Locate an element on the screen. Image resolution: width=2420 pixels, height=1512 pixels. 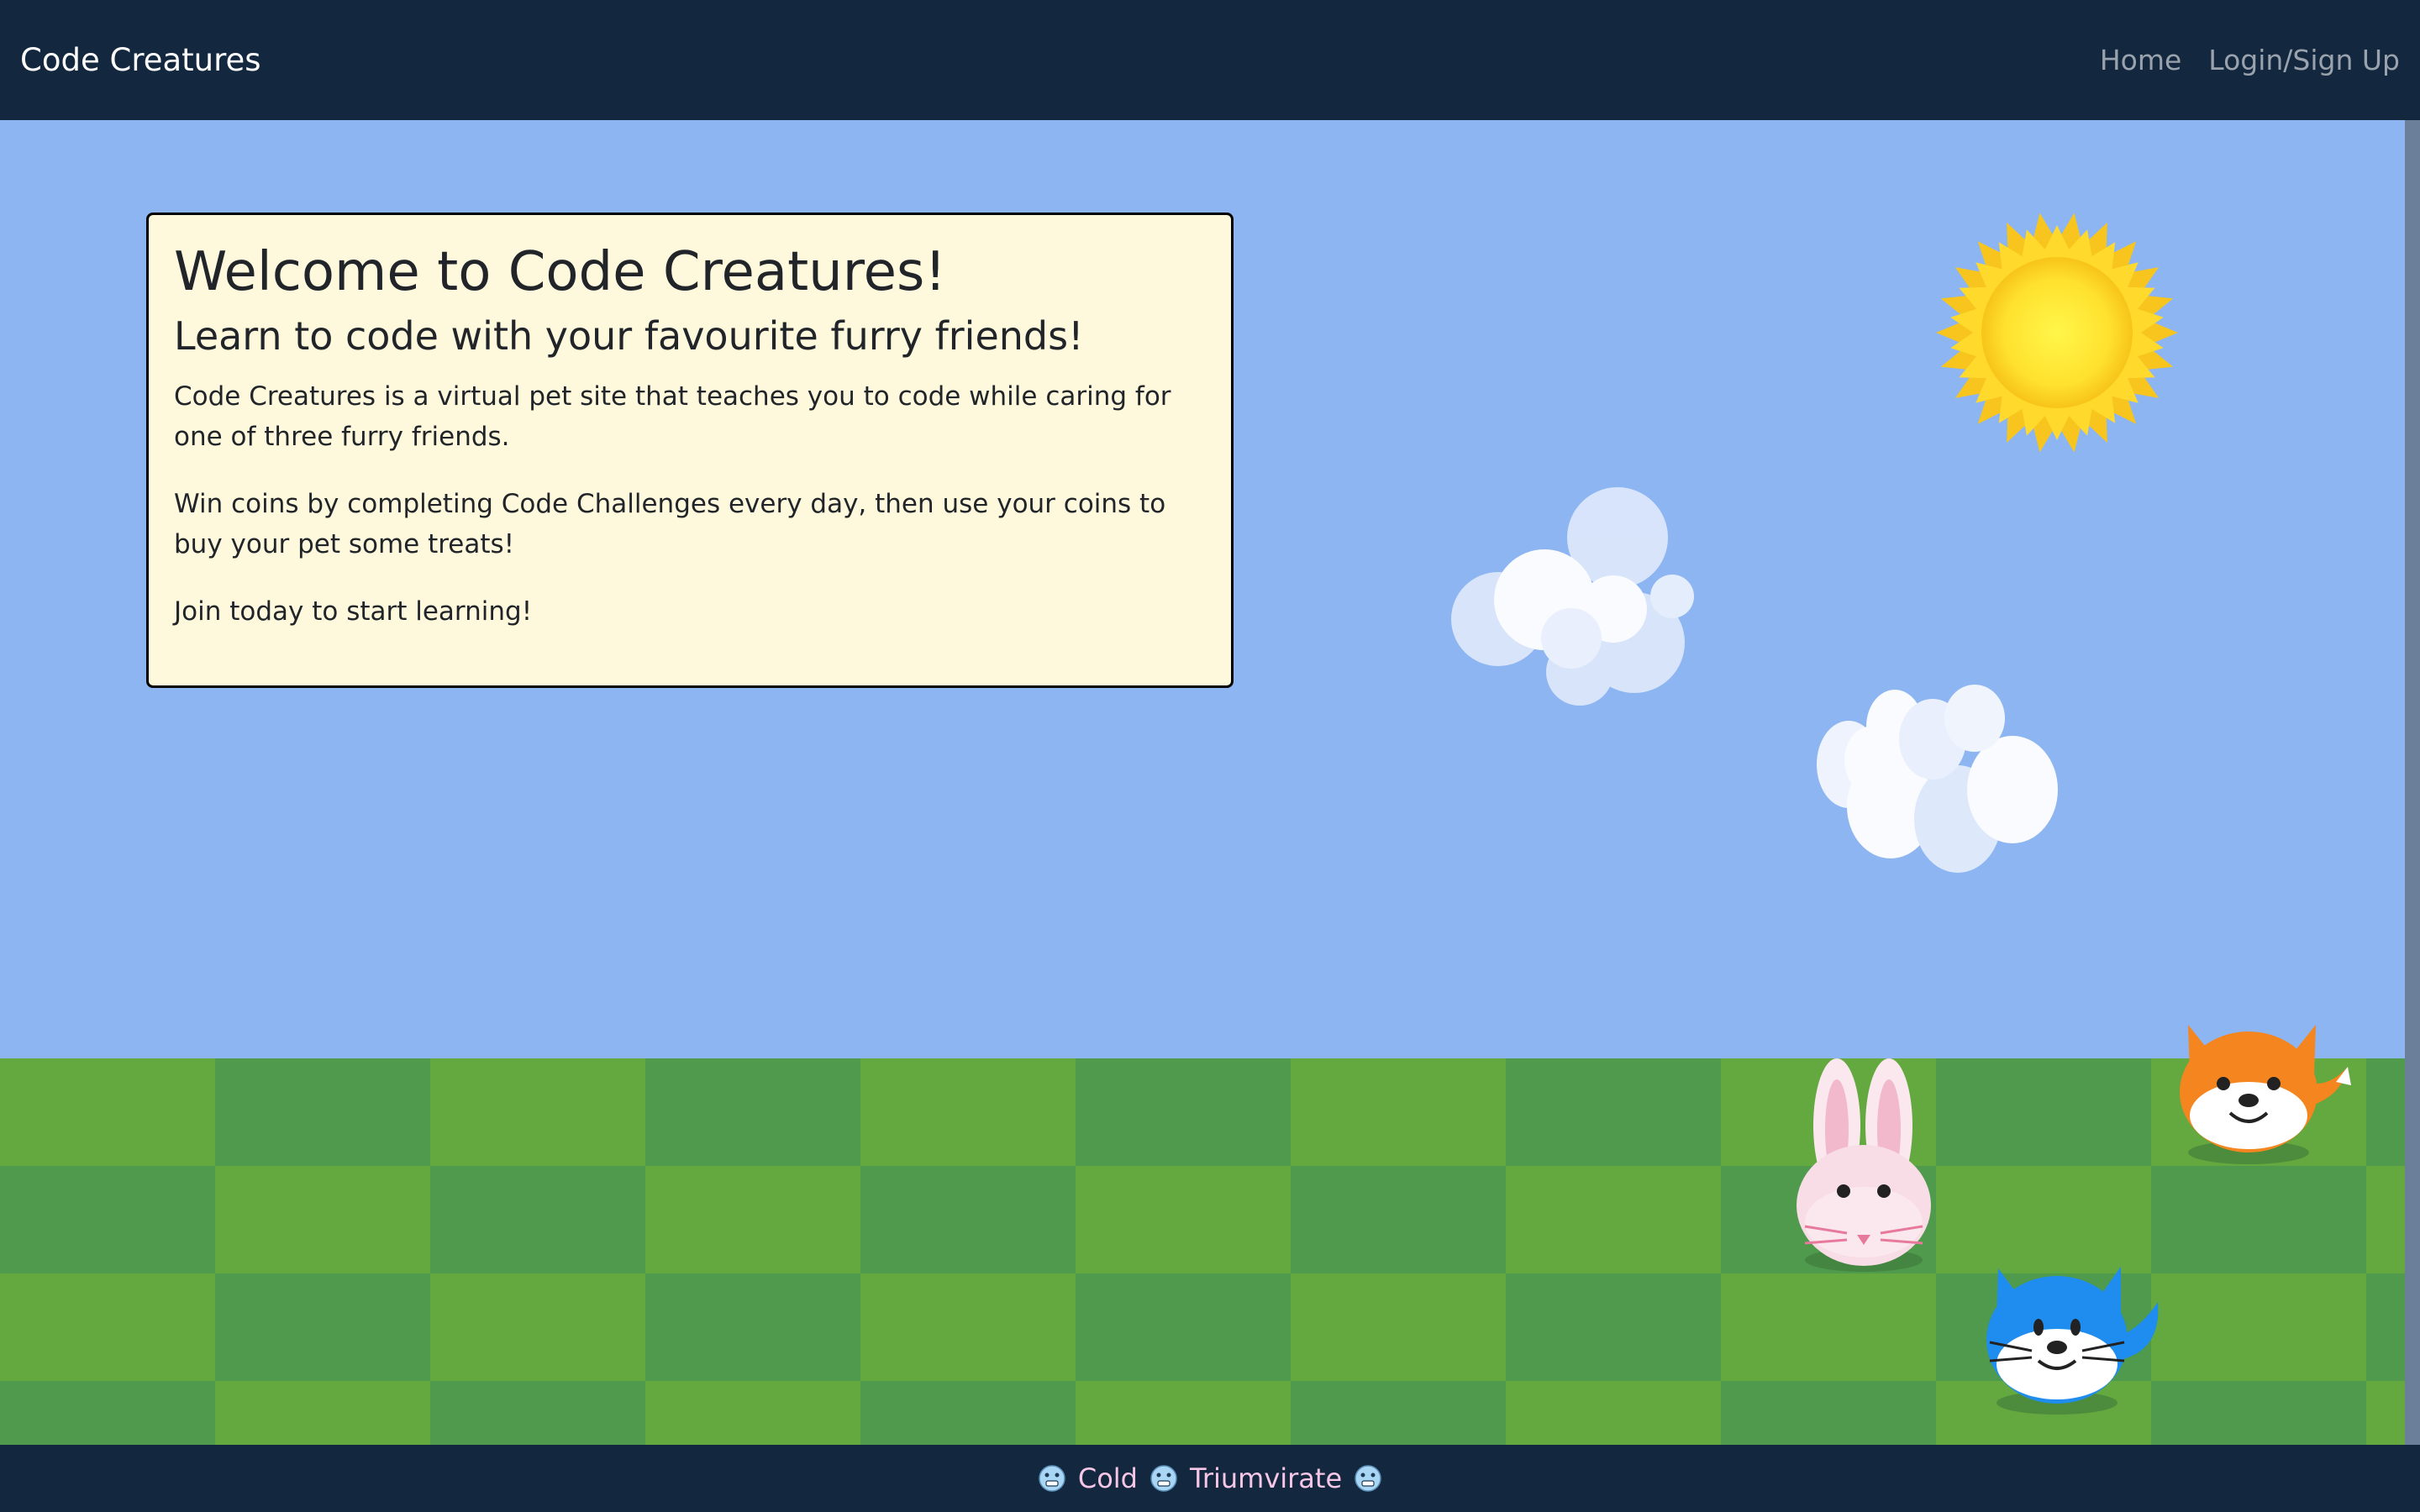
welcome-title: Welcome to Code Creatures! is located at coordinates (560, 272).